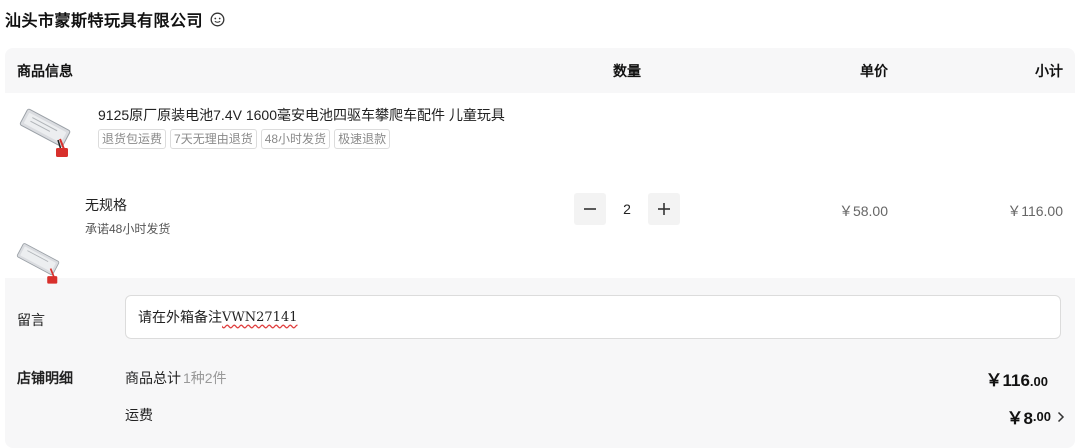 This screenshot has width=1081, height=448. Describe the element at coordinates (260, 317) in the screenshot. I see `remark-code: VWN27141` at that location.